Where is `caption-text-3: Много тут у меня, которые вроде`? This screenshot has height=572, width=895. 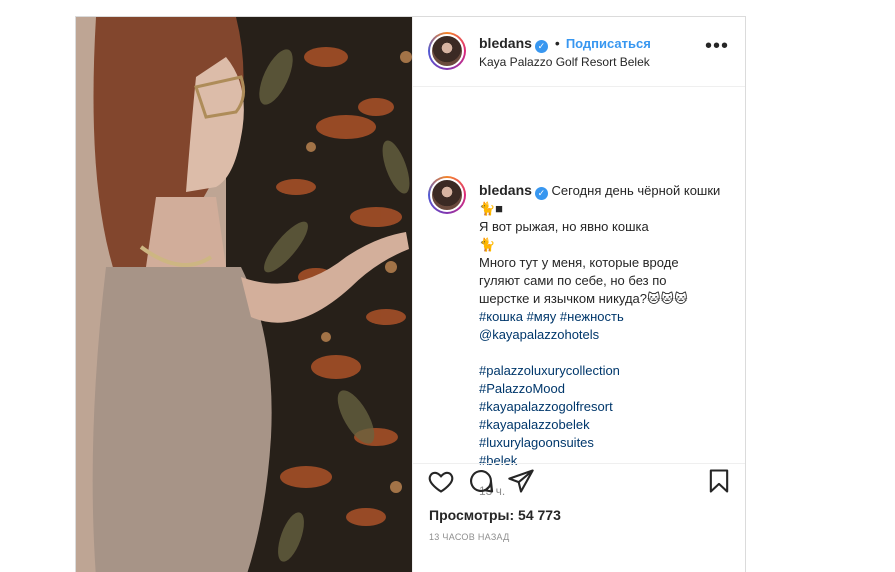
caption-text-3: Много тут у меня, которые вроде is located at coordinates (579, 262).